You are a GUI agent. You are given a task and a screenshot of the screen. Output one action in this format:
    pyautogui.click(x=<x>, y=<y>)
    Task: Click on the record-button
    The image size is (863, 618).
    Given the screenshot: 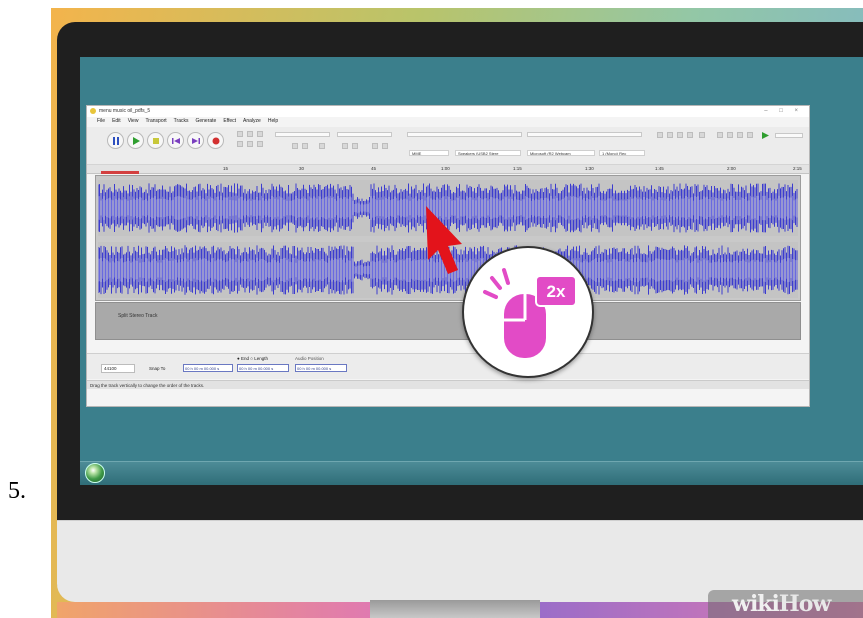 What is the action you would take?
    pyautogui.click(x=215, y=140)
    